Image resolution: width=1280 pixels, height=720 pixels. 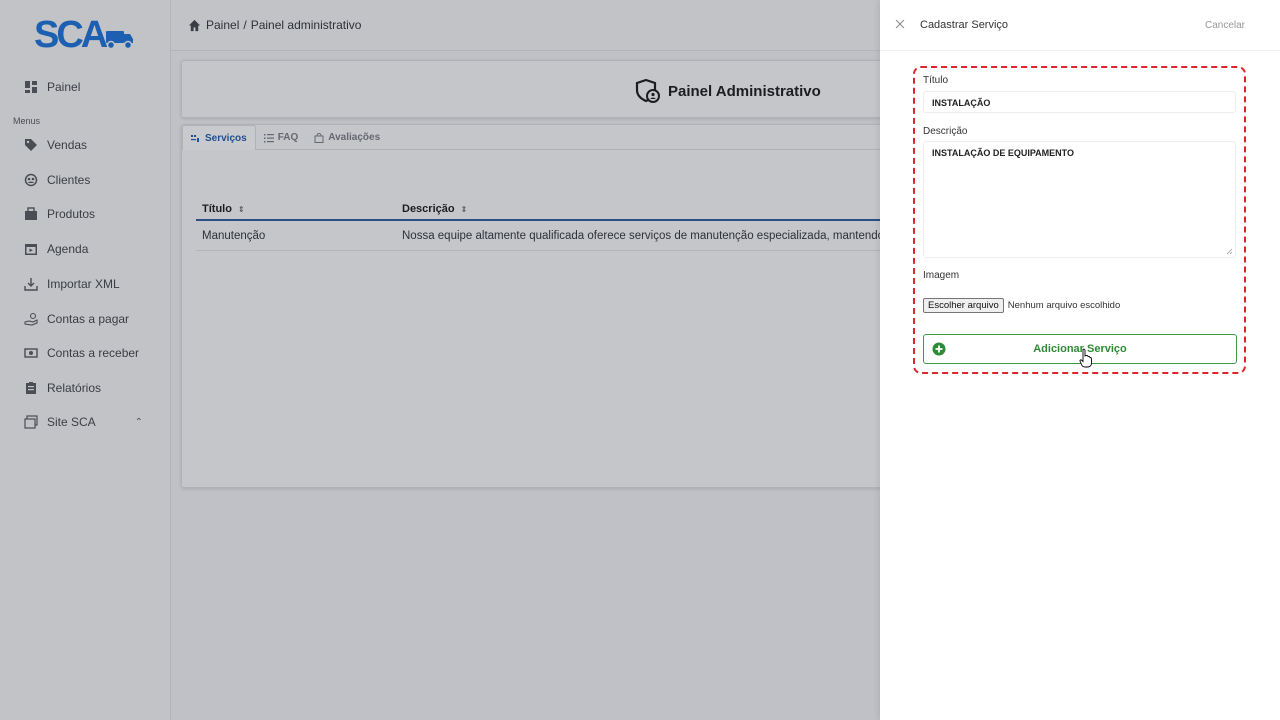 What do you see at coordinates (31, 214) in the screenshot?
I see `box-icon` at bounding box center [31, 214].